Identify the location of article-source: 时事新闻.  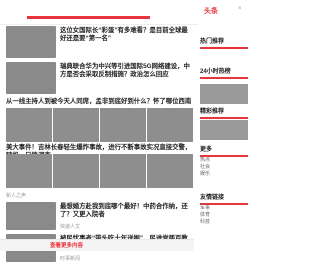
(70, 259).